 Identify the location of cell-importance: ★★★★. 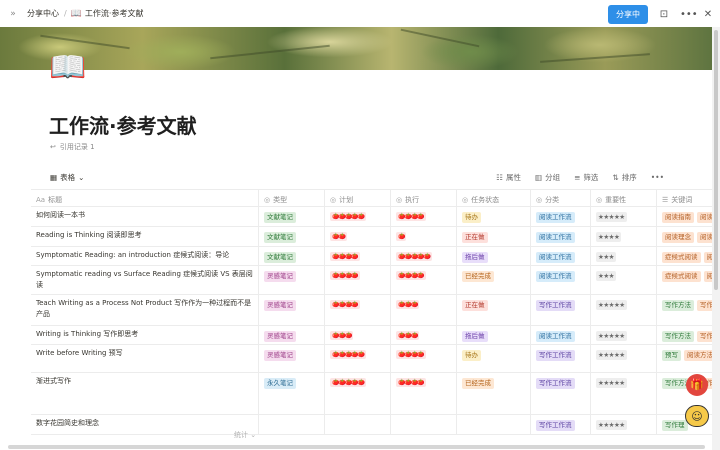
(624, 236).